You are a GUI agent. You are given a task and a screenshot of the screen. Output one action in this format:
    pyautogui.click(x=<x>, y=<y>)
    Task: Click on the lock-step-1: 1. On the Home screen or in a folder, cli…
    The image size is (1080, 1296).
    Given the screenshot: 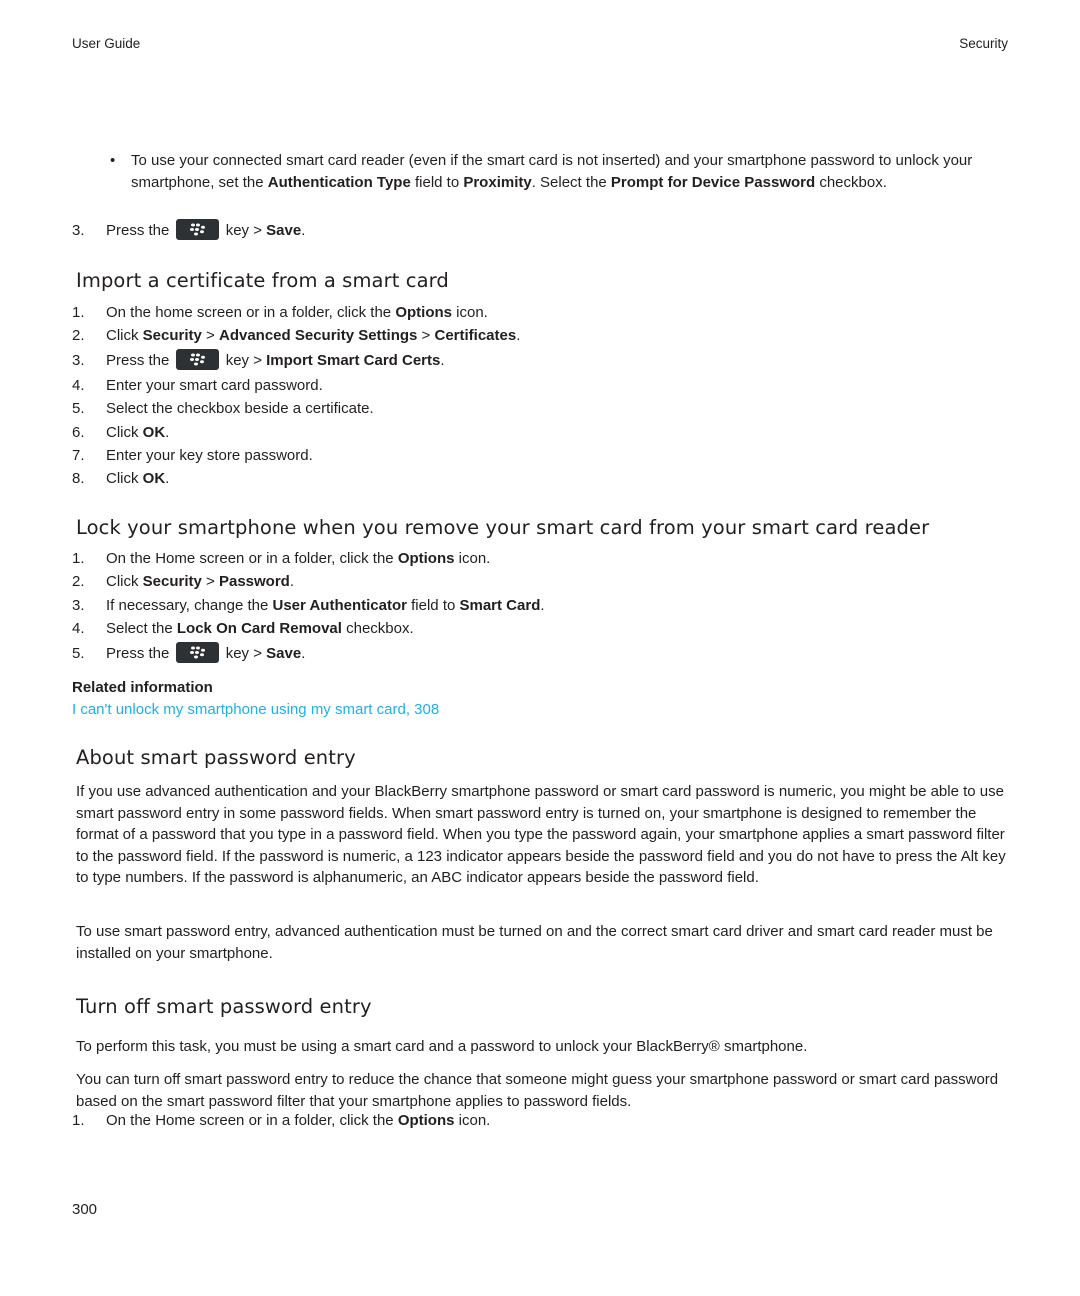 What is the action you would take?
    pyautogui.click(x=281, y=558)
    